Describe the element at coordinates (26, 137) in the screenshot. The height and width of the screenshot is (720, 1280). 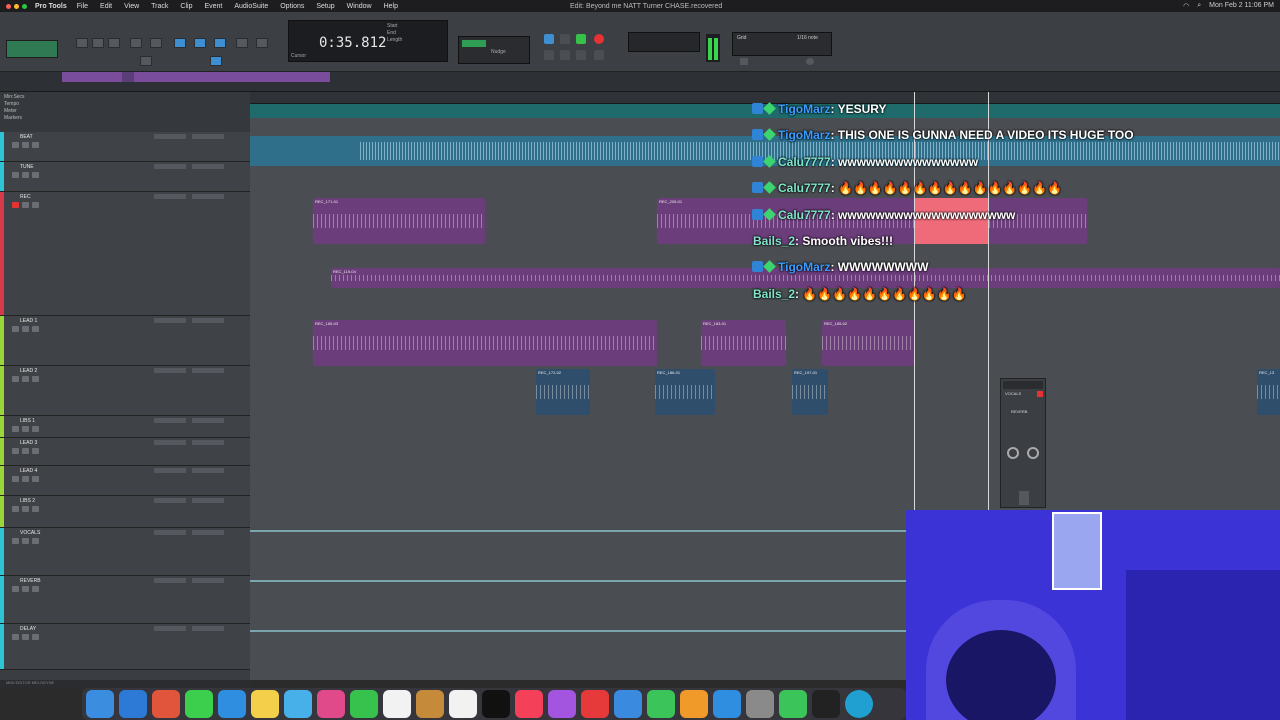
I see `track-name: BEAT` at that location.